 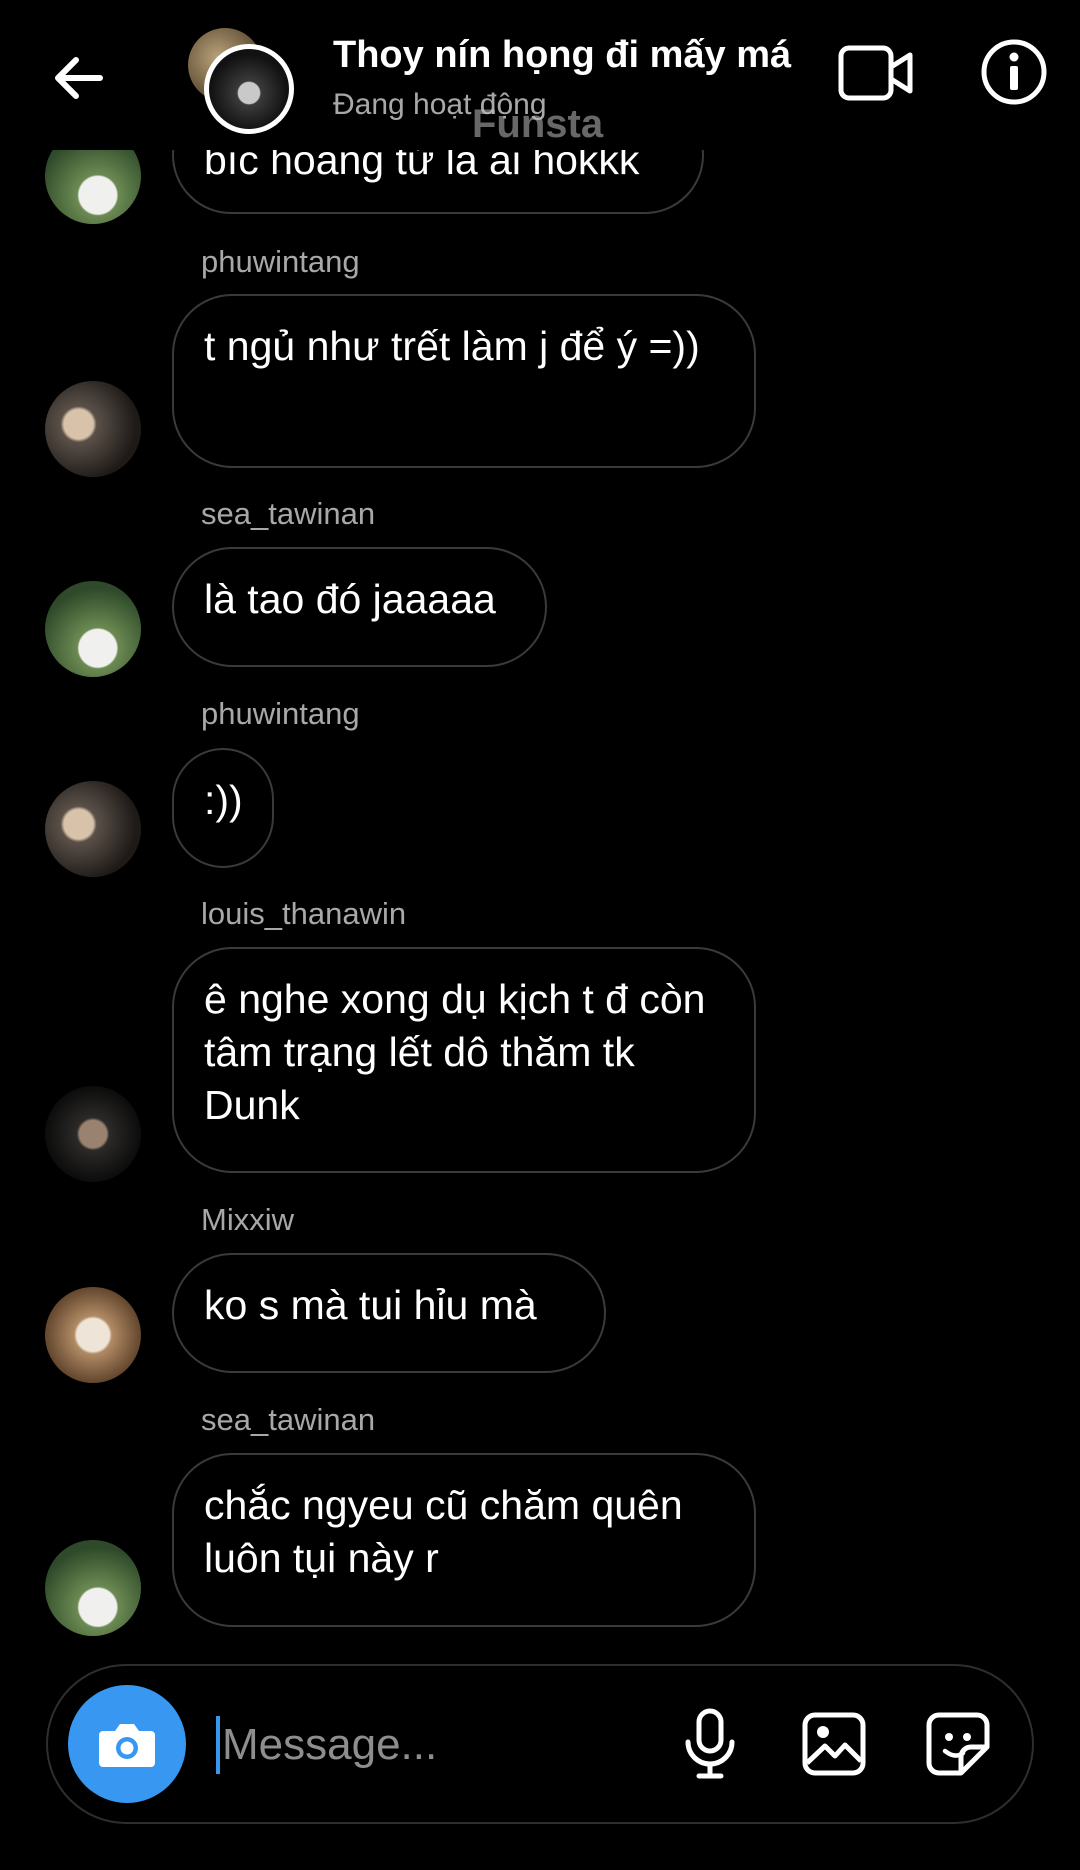 What do you see at coordinates (464, 1540) in the screenshot?
I see `message-bubble: chắc ngyeu cũ chăm quên luôn tụi này r` at bounding box center [464, 1540].